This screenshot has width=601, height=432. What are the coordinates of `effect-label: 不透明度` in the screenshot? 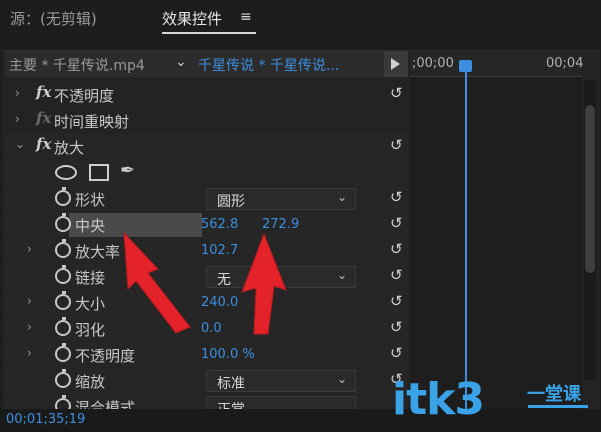 It's located at (84, 96).